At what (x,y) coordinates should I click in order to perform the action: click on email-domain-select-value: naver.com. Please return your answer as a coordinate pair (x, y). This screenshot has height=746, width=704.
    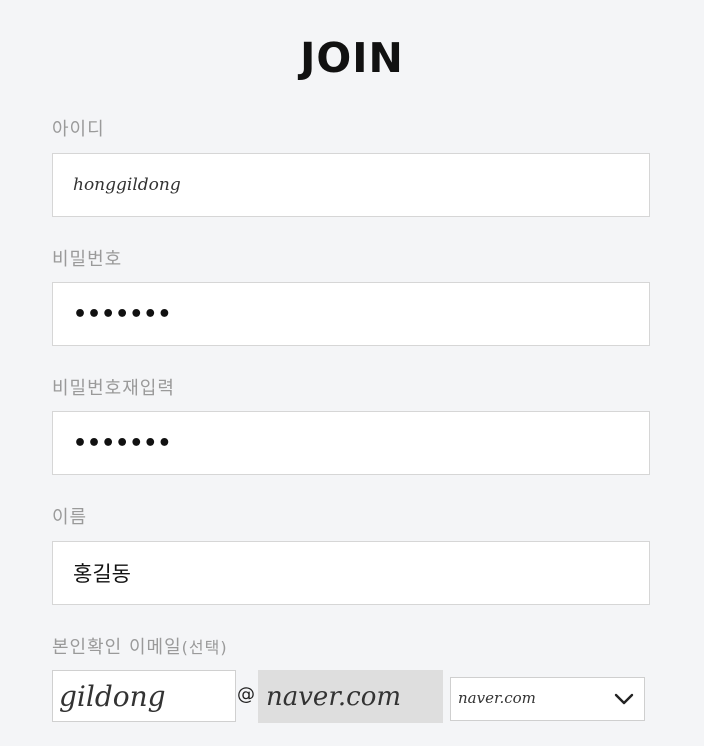
    Looking at the image, I should click on (497, 698).